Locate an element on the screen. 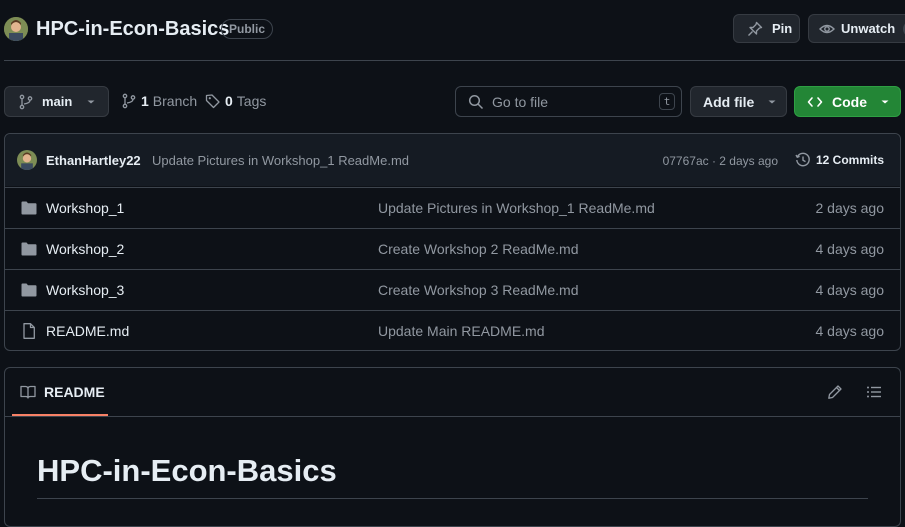 The height and width of the screenshot is (527, 905). repo-avatar is located at coordinates (16, 29).